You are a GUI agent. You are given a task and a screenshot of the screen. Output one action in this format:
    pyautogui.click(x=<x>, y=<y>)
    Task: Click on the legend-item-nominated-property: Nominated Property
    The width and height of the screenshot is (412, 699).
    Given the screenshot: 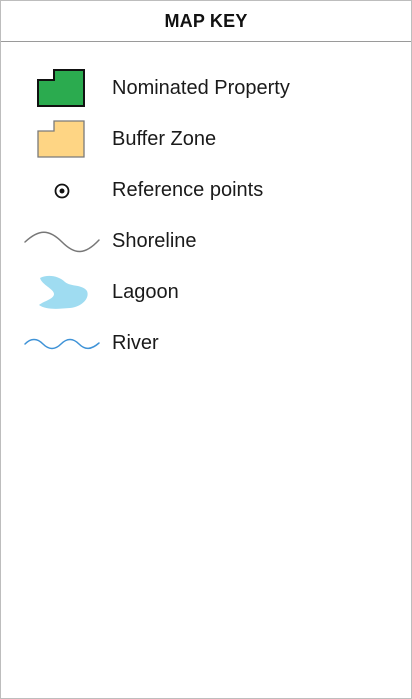 What is the action you would take?
    pyautogui.click(x=206, y=88)
    